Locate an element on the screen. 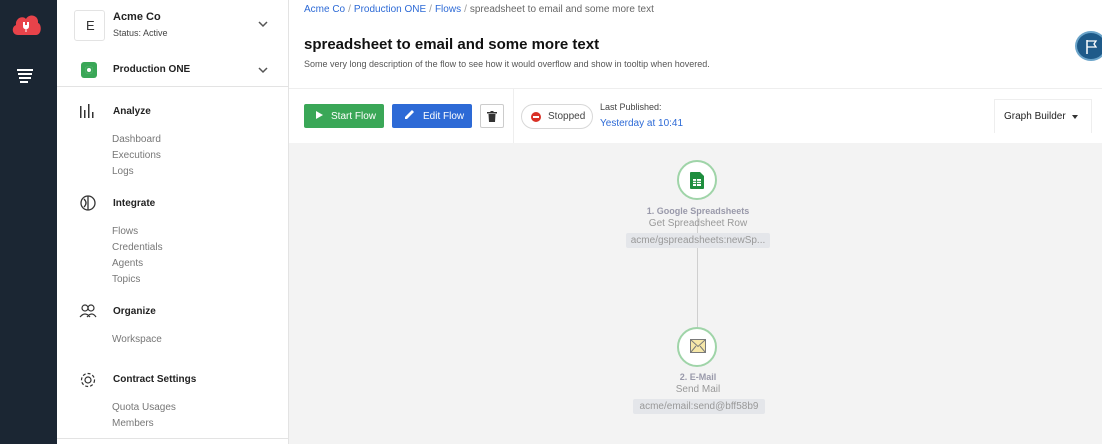 The image size is (1102, 444). nav-item-dashboard: Dashboard is located at coordinates (136, 139).